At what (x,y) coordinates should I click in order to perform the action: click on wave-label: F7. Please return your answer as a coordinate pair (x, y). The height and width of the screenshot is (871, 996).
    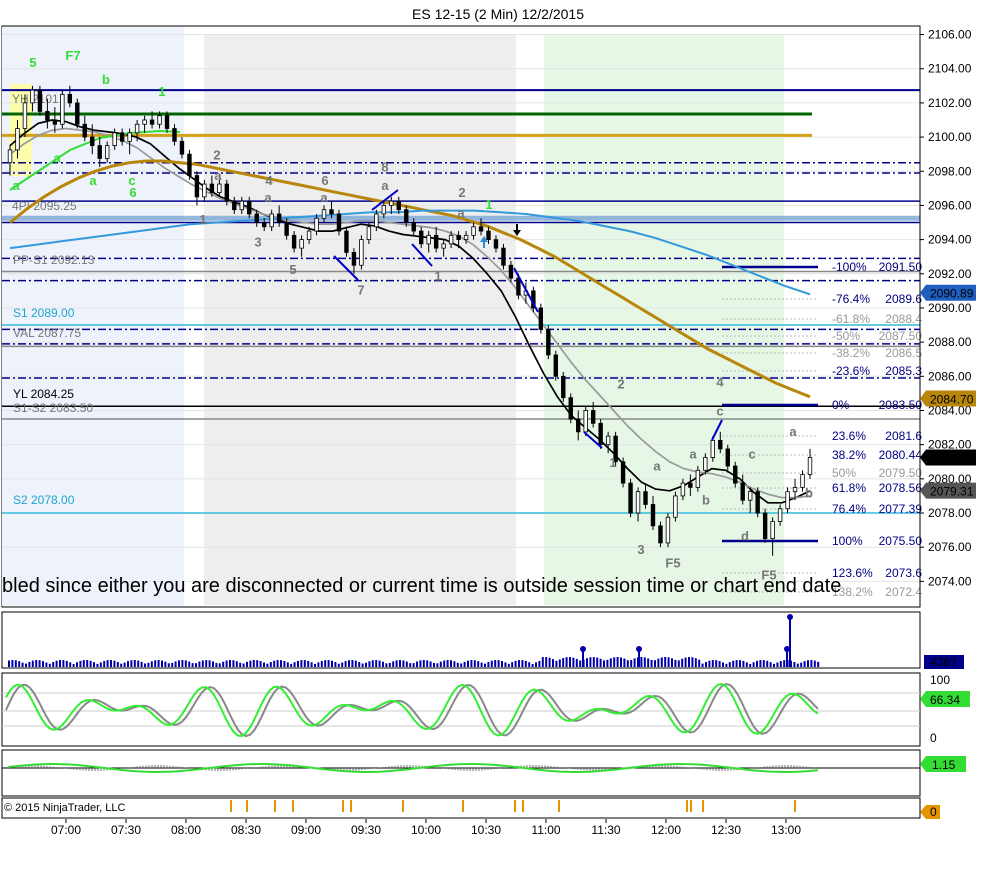
    Looking at the image, I should click on (72, 55).